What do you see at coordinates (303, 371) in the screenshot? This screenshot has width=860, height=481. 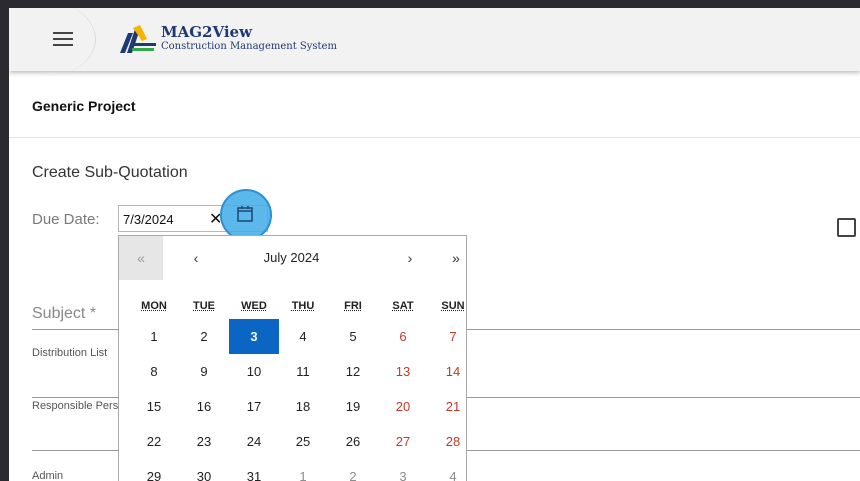 I see `calendar-day: 11` at bounding box center [303, 371].